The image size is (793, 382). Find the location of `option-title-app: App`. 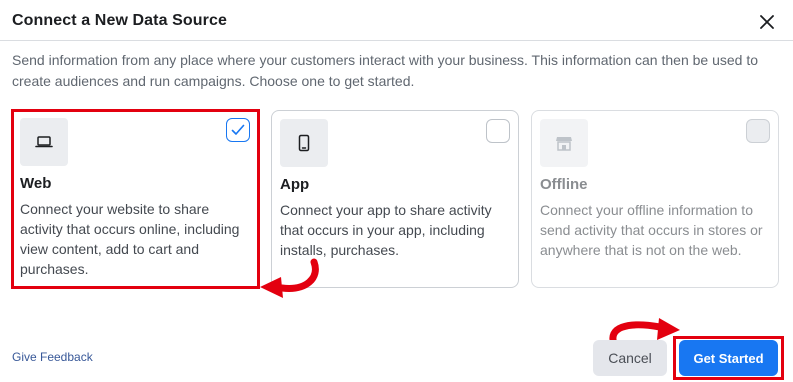

option-title-app: App is located at coordinates (295, 184).